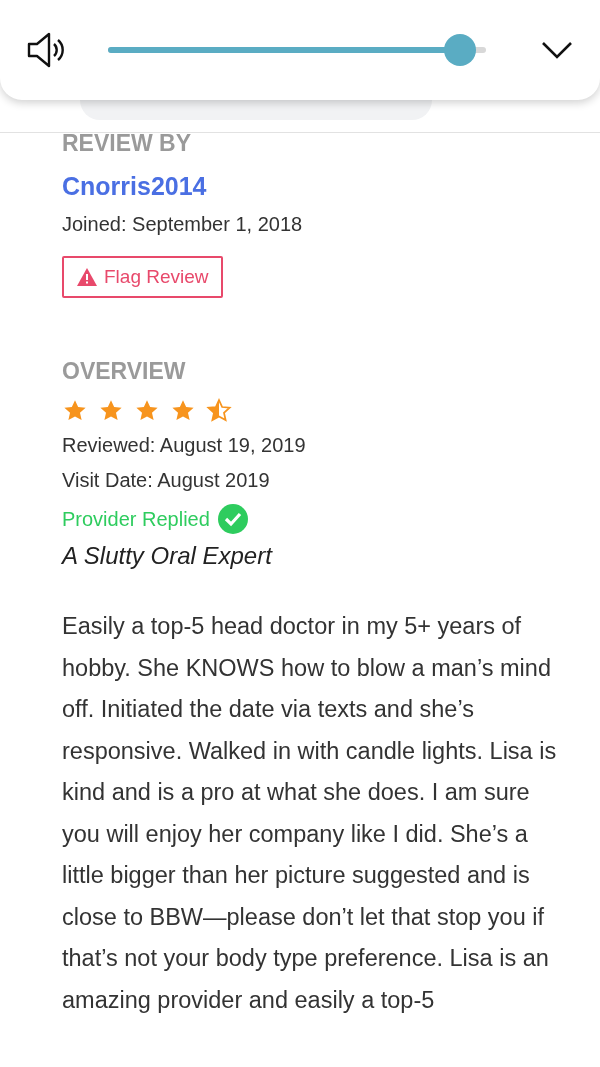 The height and width of the screenshot is (1067, 600). What do you see at coordinates (167, 556) in the screenshot?
I see `review-title: A Slutty Oral Expert` at bounding box center [167, 556].